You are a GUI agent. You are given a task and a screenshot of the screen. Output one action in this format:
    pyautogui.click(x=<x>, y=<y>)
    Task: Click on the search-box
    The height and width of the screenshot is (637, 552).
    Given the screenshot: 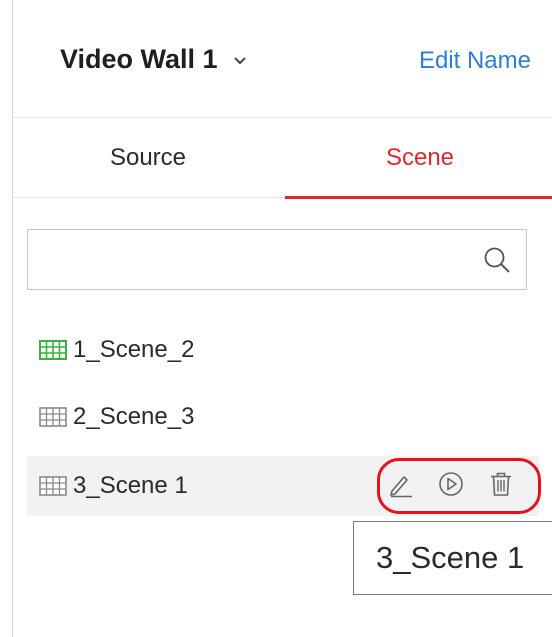 What is the action you would take?
    pyautogui.click(x=277, y=259)
    